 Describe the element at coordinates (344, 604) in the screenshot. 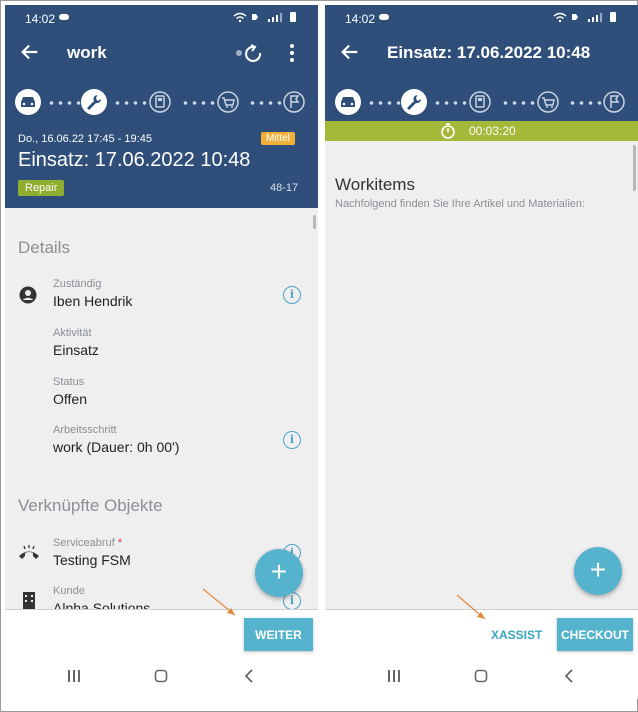

I see `annotation-arrows` at that location.